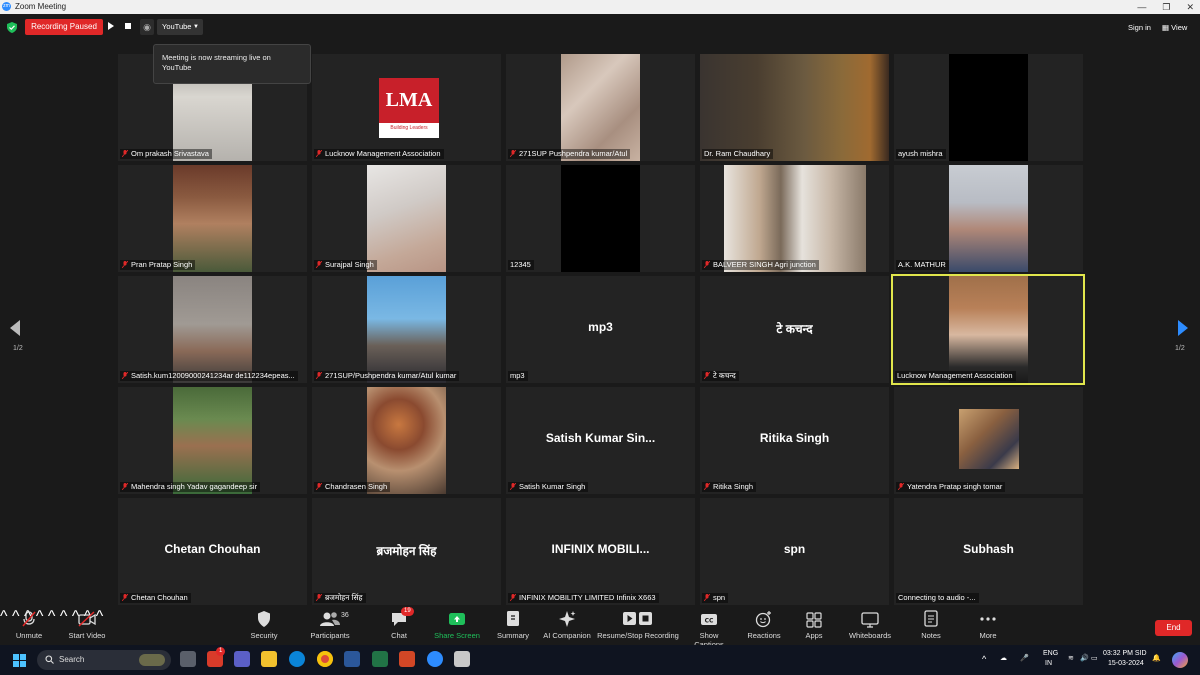 The image size is (1200, 675). What do you see at coordinates (1173, 628) in the screenshot?
I see `end-meeting-button: End` at bounding box center [1173, 628].